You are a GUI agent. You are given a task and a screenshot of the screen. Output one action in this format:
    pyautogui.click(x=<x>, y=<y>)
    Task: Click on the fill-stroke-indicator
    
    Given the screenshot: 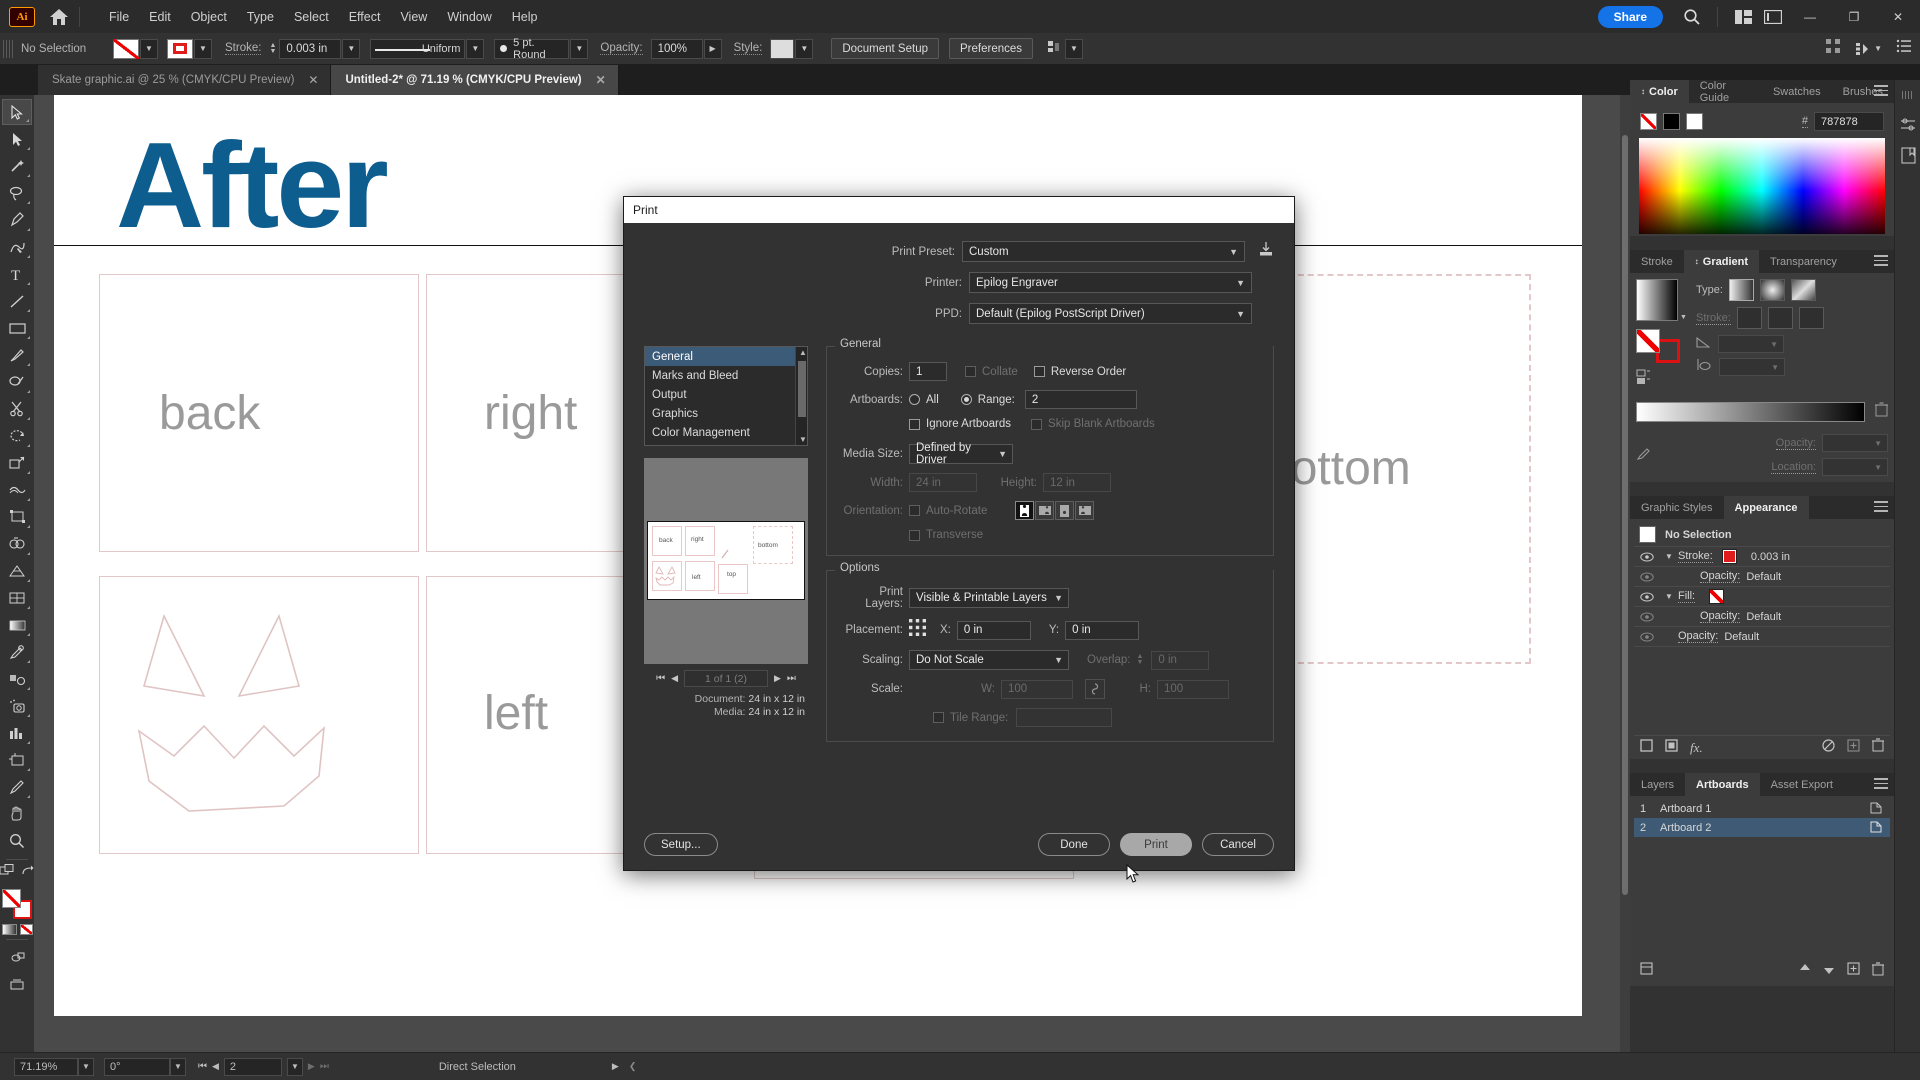 What is the action you would take?
    pyautogui.click(x=17, y=904)
    